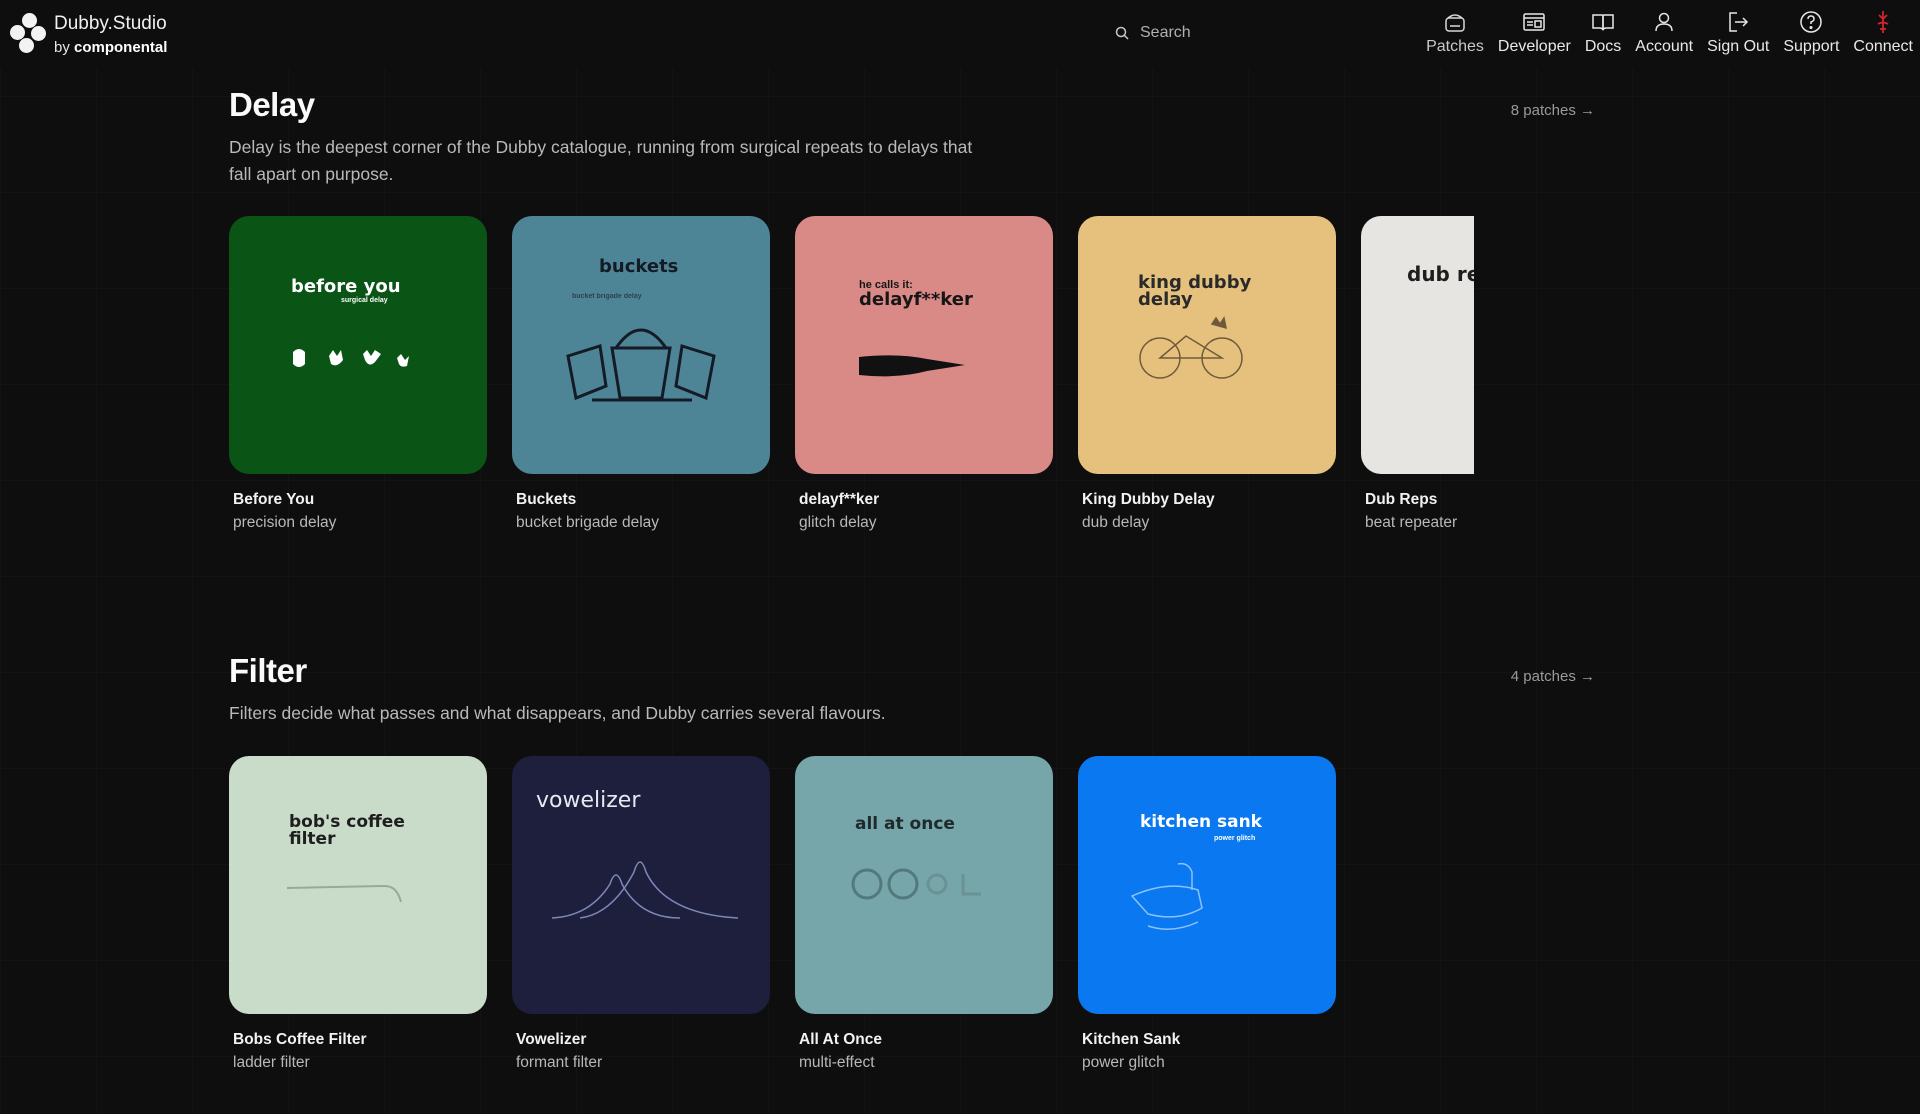  What do you see at coordinates (1695, 345) in the screenshot?
I see `patch-thumbnail: spectral` at bounding box center [1695, 345].